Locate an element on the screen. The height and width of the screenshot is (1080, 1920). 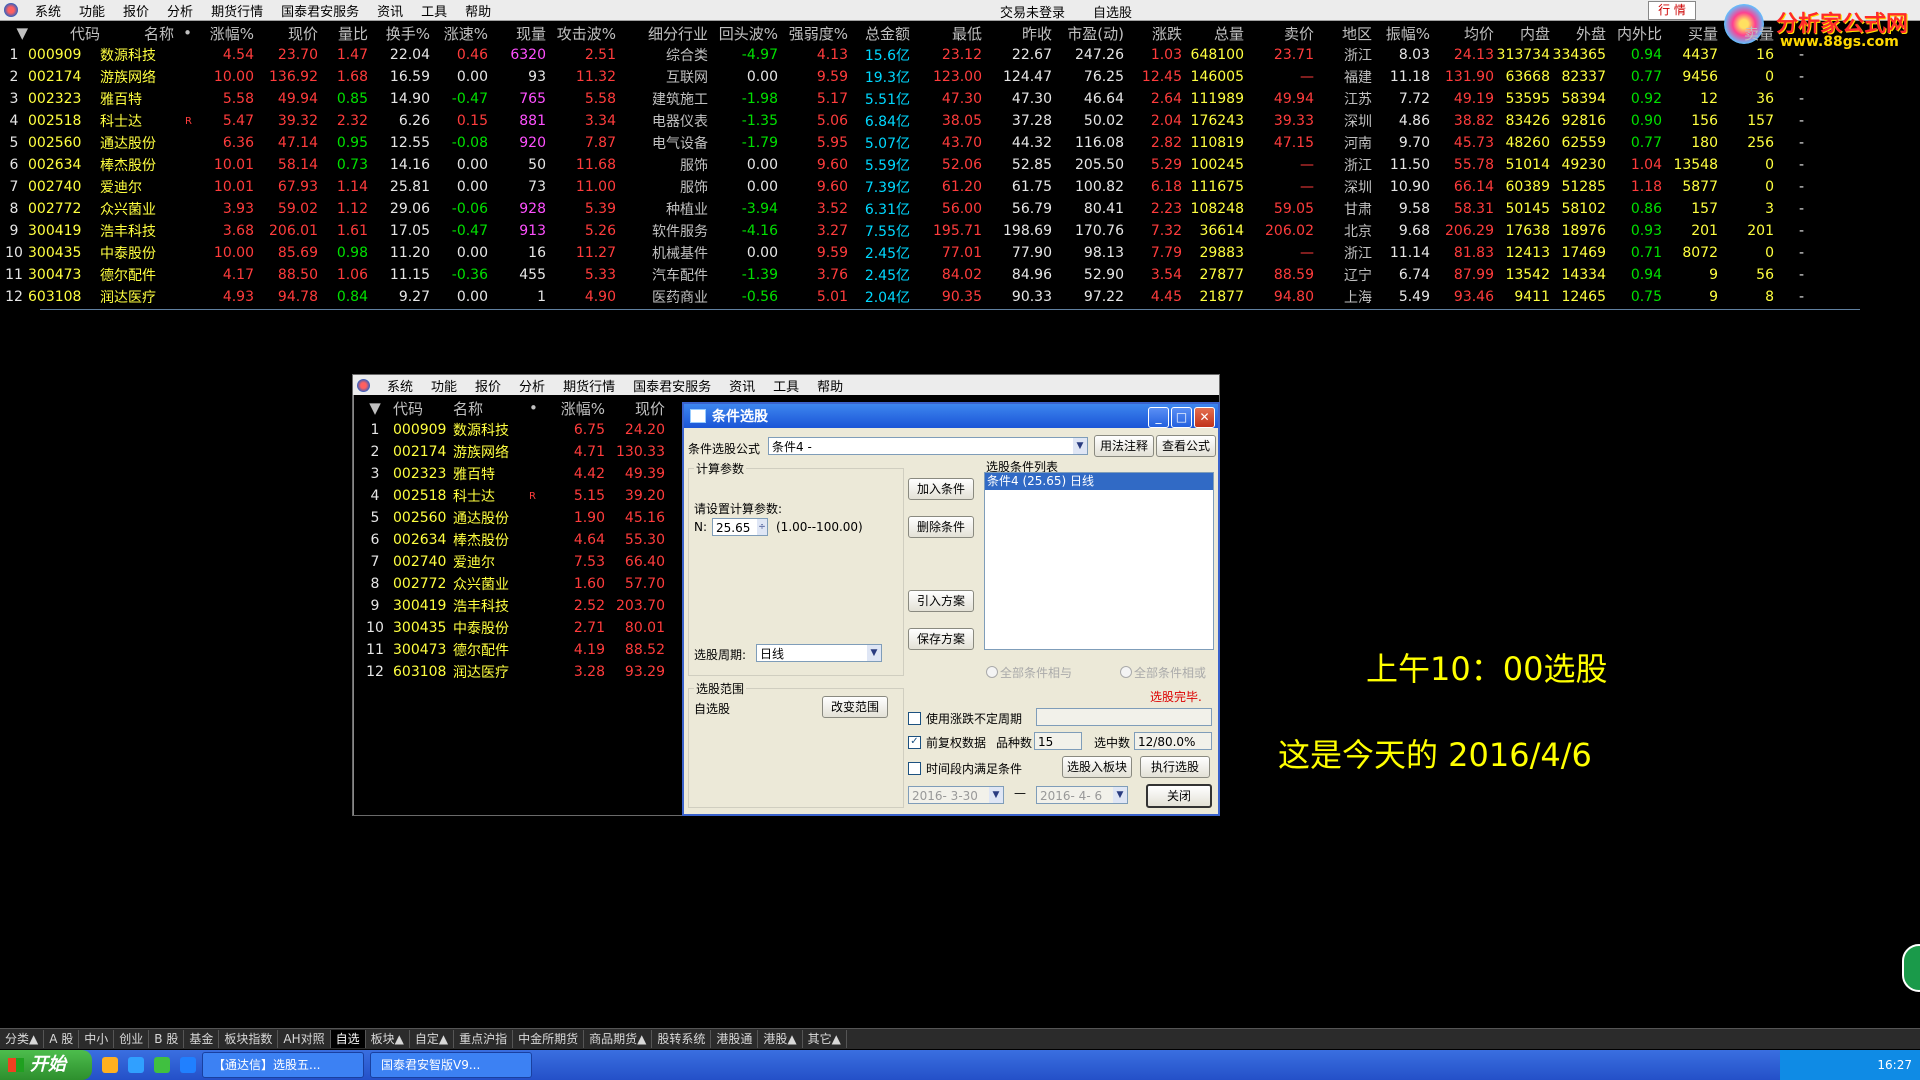
usage-button: 用法注释 is located at coordinates (1124, 446).